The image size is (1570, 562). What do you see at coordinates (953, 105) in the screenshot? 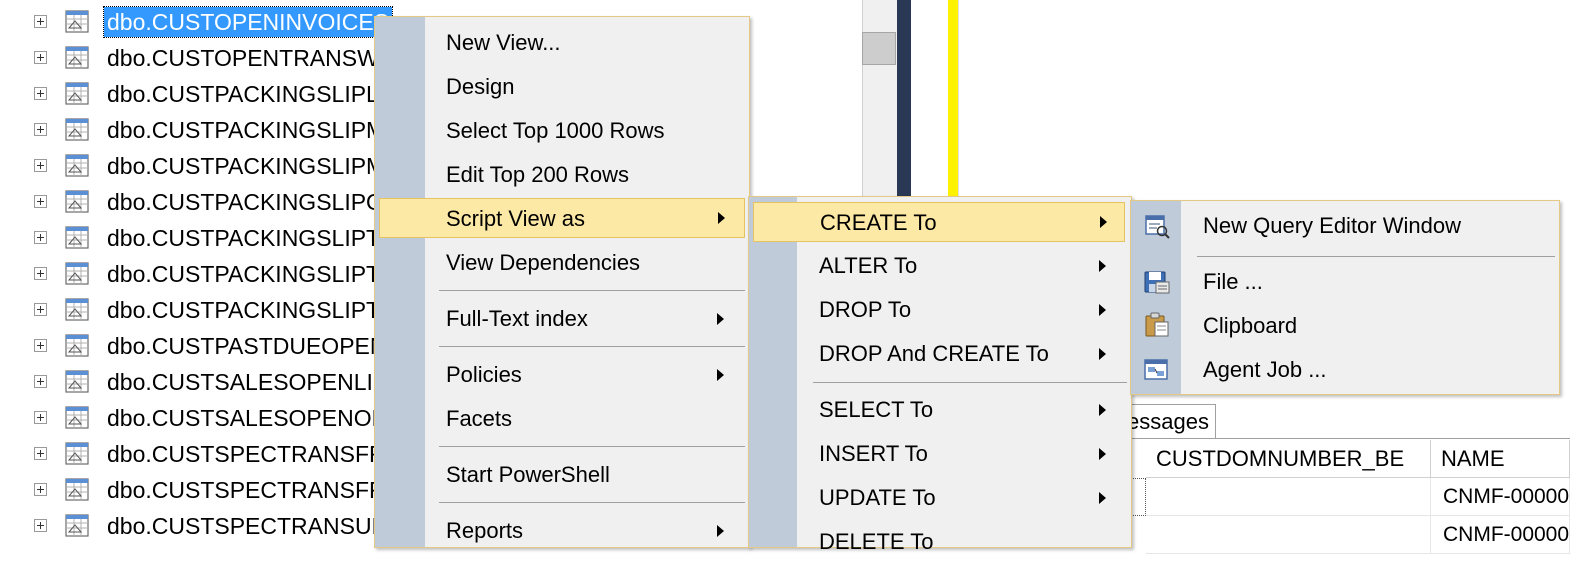
I see `change-marker` at bounding box center [953, 105].